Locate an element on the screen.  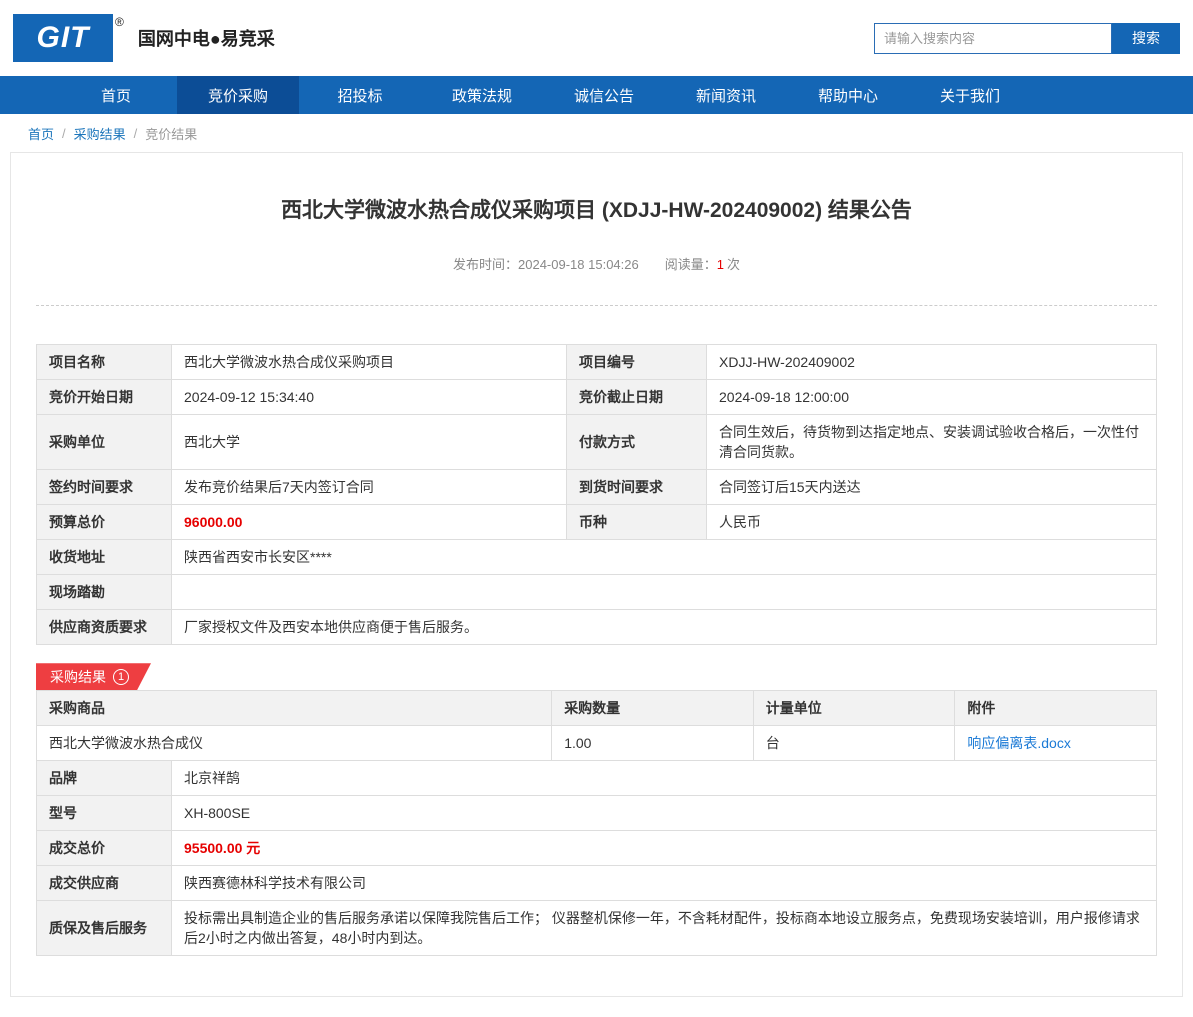
column-header: 附件 is located at coordinates (1055, 708).